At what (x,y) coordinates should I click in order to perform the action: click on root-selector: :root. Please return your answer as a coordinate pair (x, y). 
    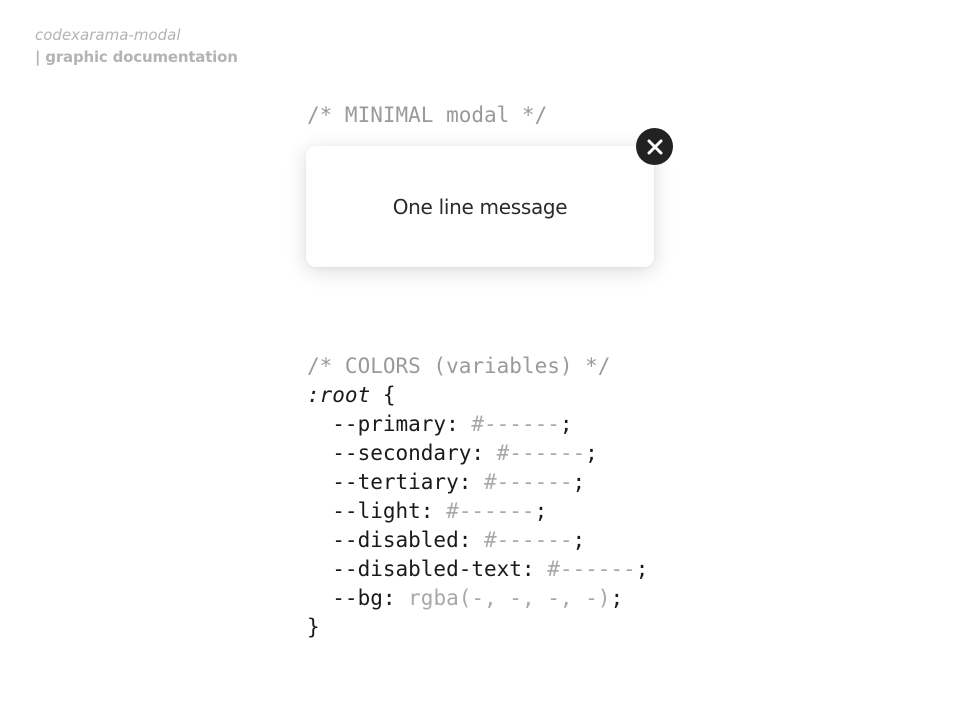
    Looking at the image, I should click on (339, 395).